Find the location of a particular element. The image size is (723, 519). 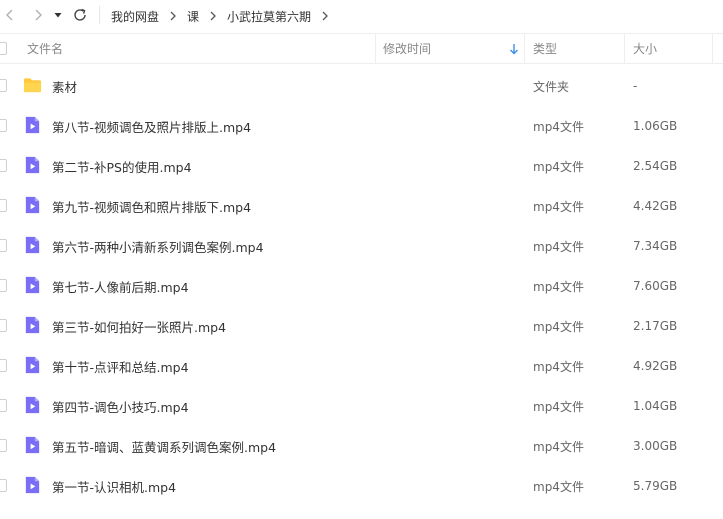

file-row: 第九节-视频调色和照片排版下.mp4 mp4文件 4.42GB is located at coordinates (361, 206).